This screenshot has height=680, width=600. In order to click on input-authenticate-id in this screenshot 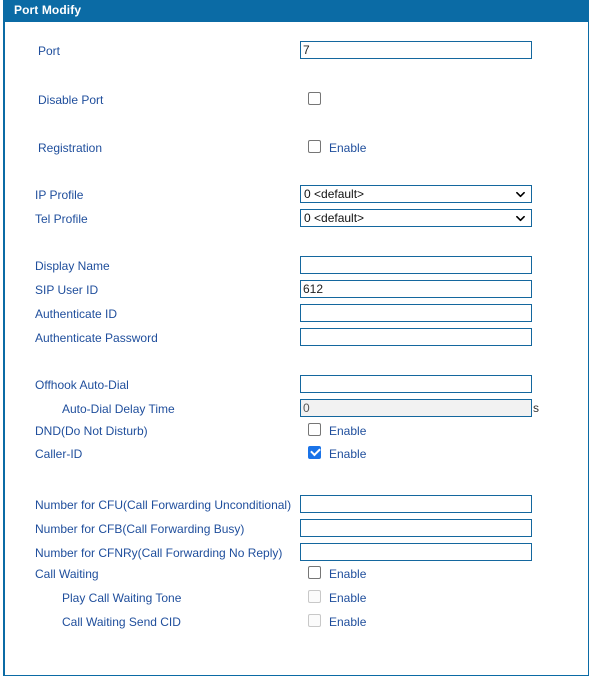, I will do `click(416, 313)`.